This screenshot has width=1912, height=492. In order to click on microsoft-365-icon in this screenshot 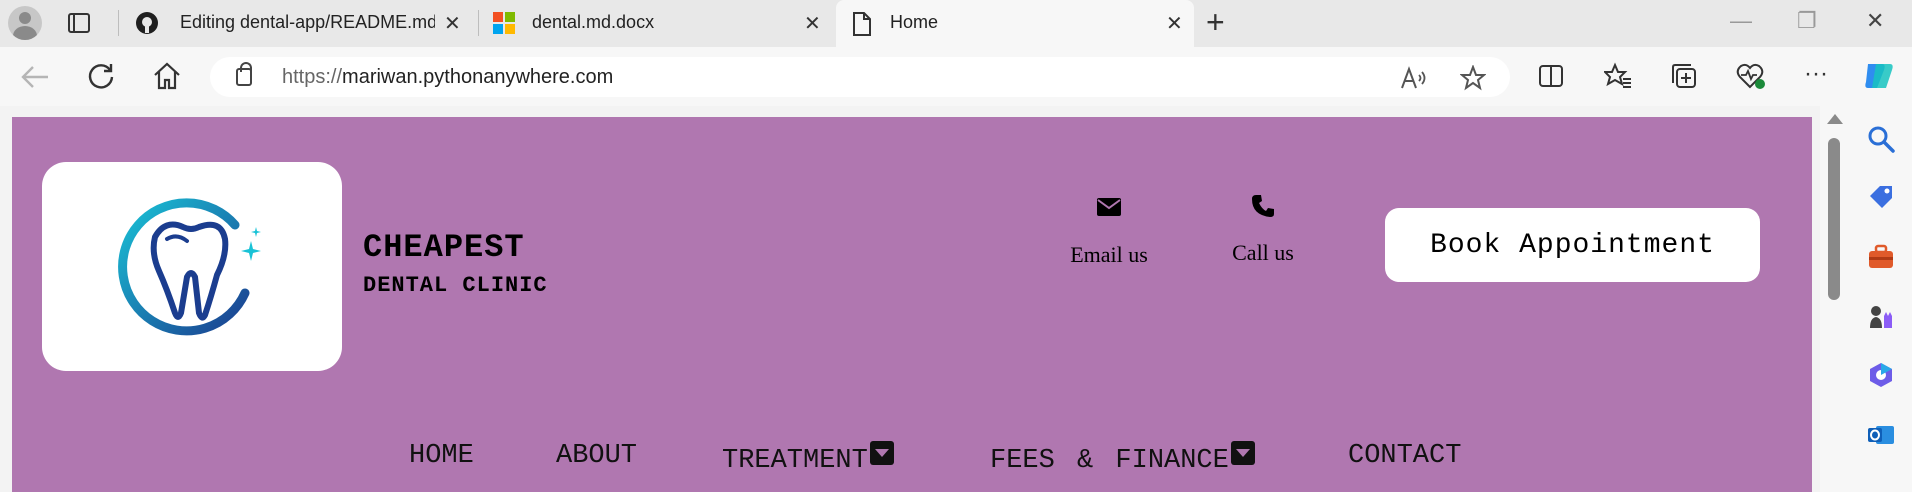, I will do `click(1881, 375)`.